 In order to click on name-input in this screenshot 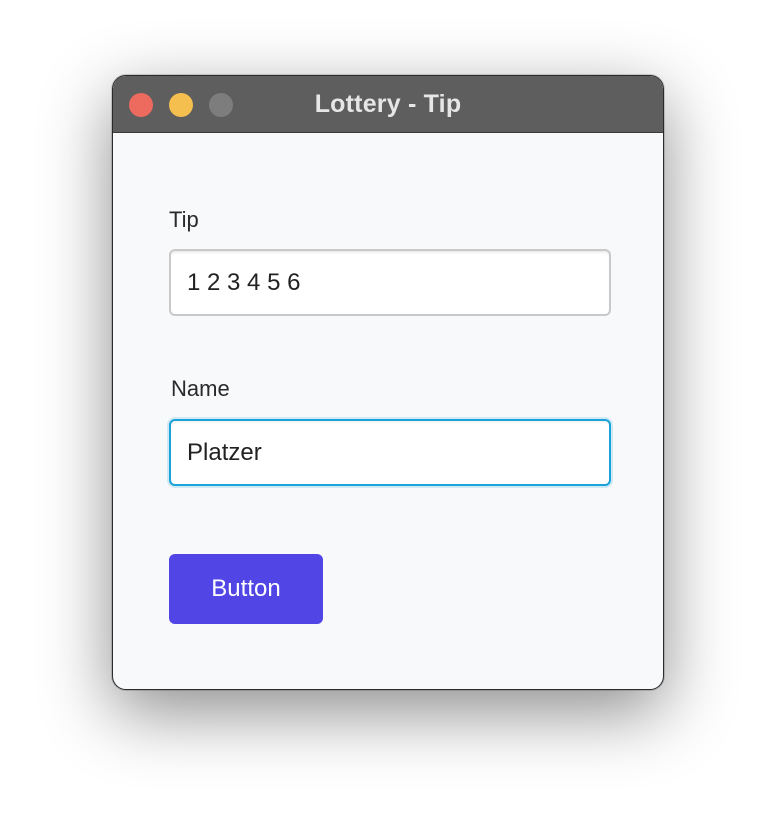, I will do `click(390, 452)`.